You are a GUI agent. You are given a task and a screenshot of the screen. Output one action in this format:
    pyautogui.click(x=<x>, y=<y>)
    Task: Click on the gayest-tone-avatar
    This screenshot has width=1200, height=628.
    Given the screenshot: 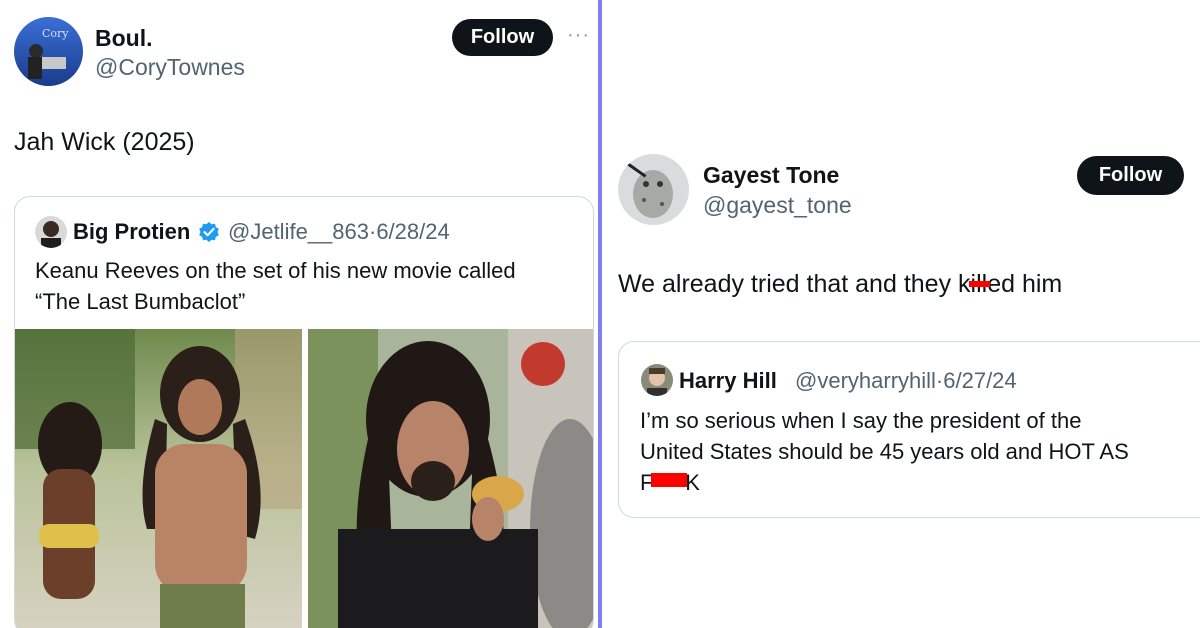 What is the action you would take?
    pyautogui.click(x=653, y=189)
    